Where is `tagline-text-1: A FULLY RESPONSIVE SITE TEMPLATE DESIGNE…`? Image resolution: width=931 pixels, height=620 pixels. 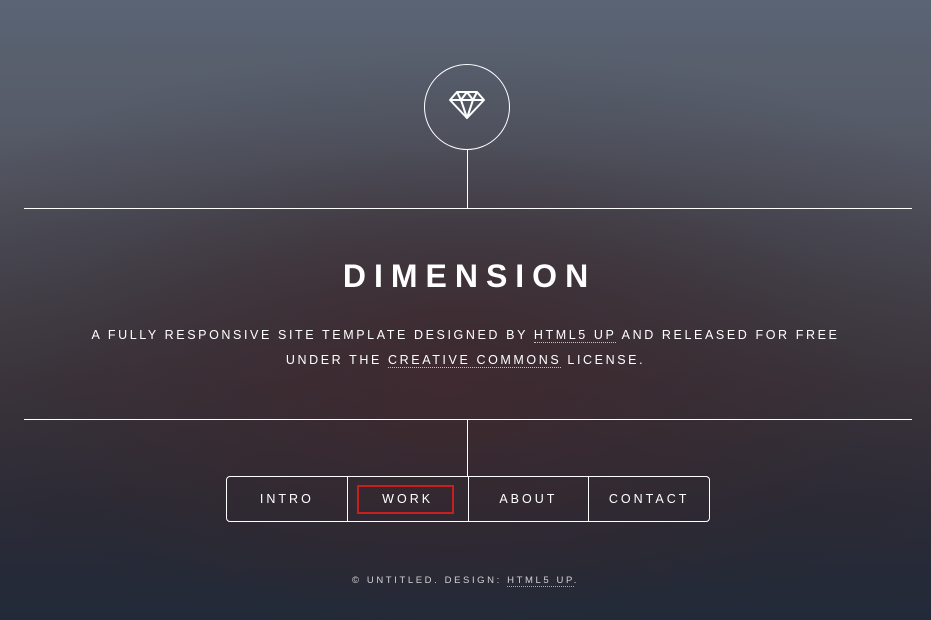 tagline-text-1: A FULLY RESPONSIVE SITE TEMPLATE DESIGNE… is located at coordinates (312, 335).